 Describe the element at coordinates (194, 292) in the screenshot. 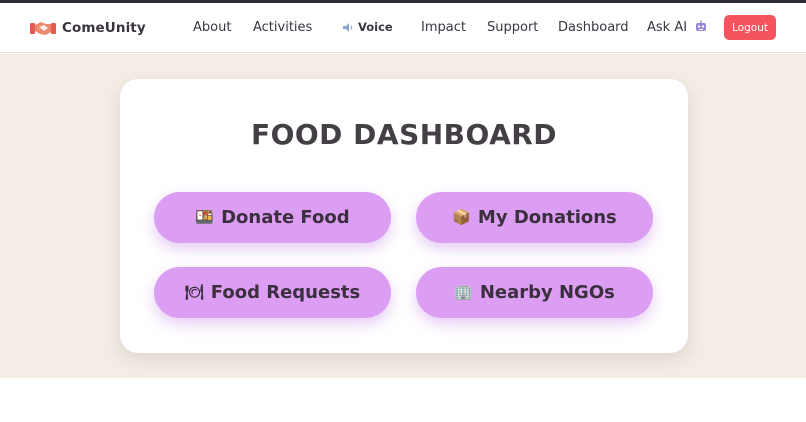

I see `plate-cutlery-icon: 🍽` at that location.